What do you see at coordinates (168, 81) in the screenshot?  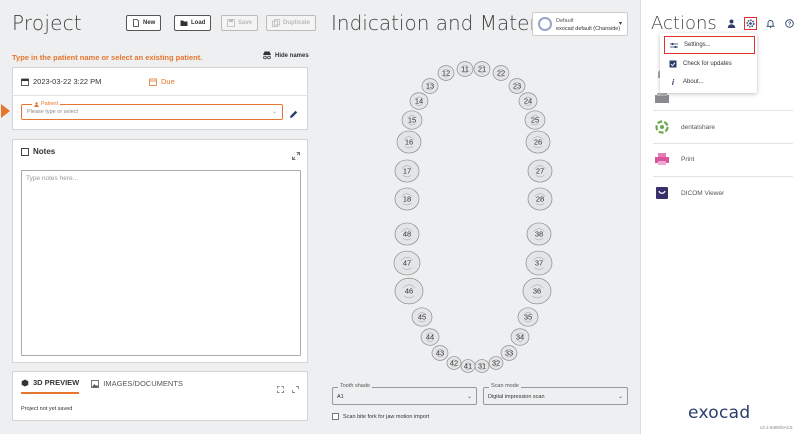 I see `due-label: Due` at bounding box center [168, 81].